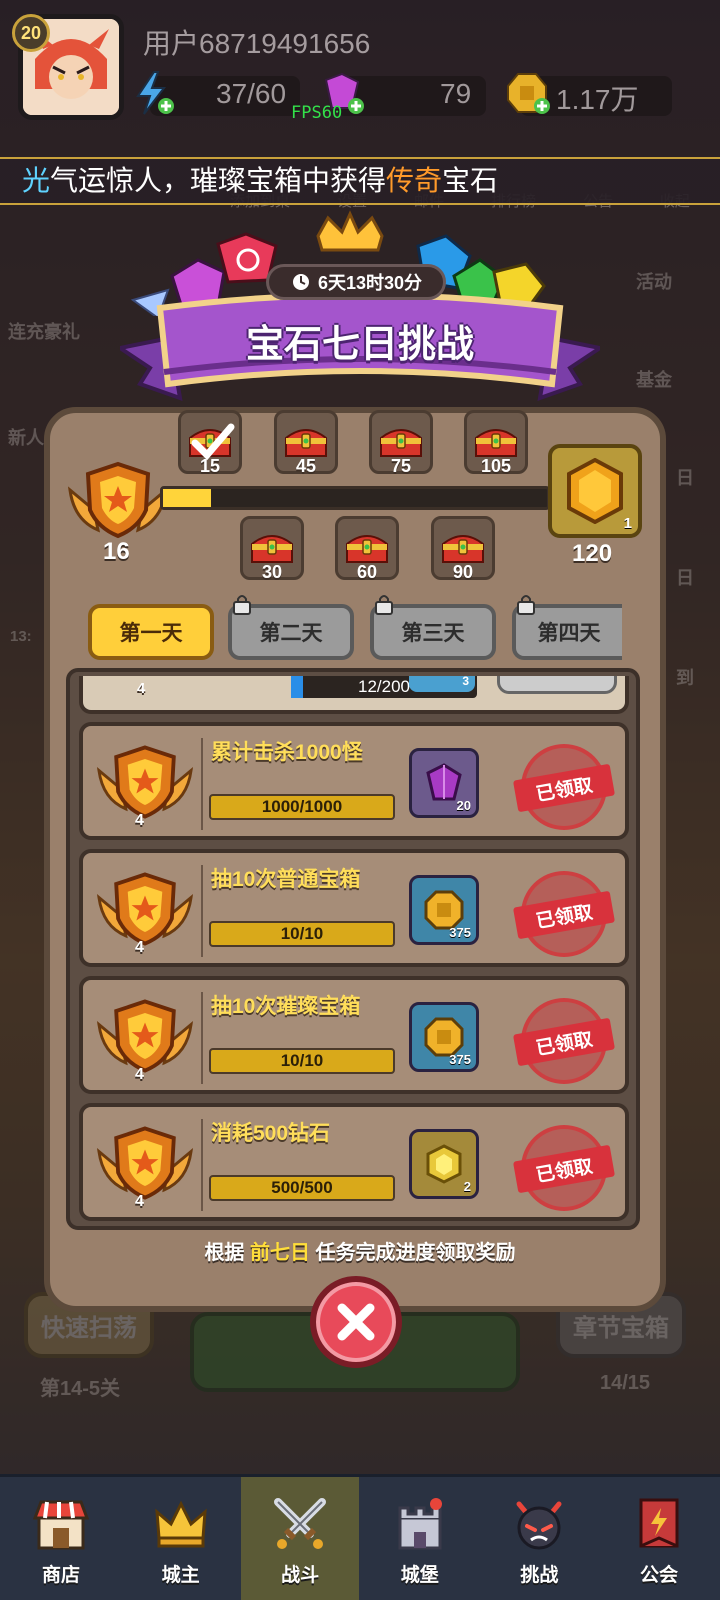 The height and width of the screenshot is (1600, 720). I want to click on footer-pre: 根据, so click(227, 1253).